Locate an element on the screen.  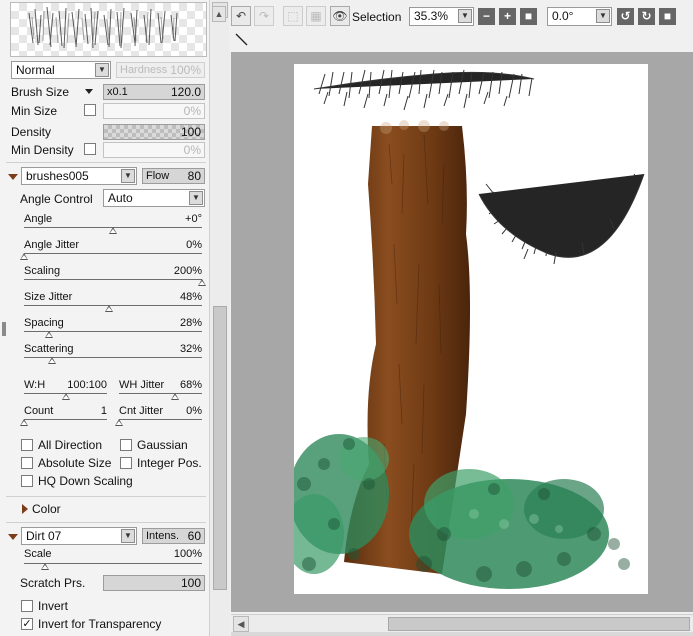
gaussian-label: Gaussian is located at coordinates (162, 445).